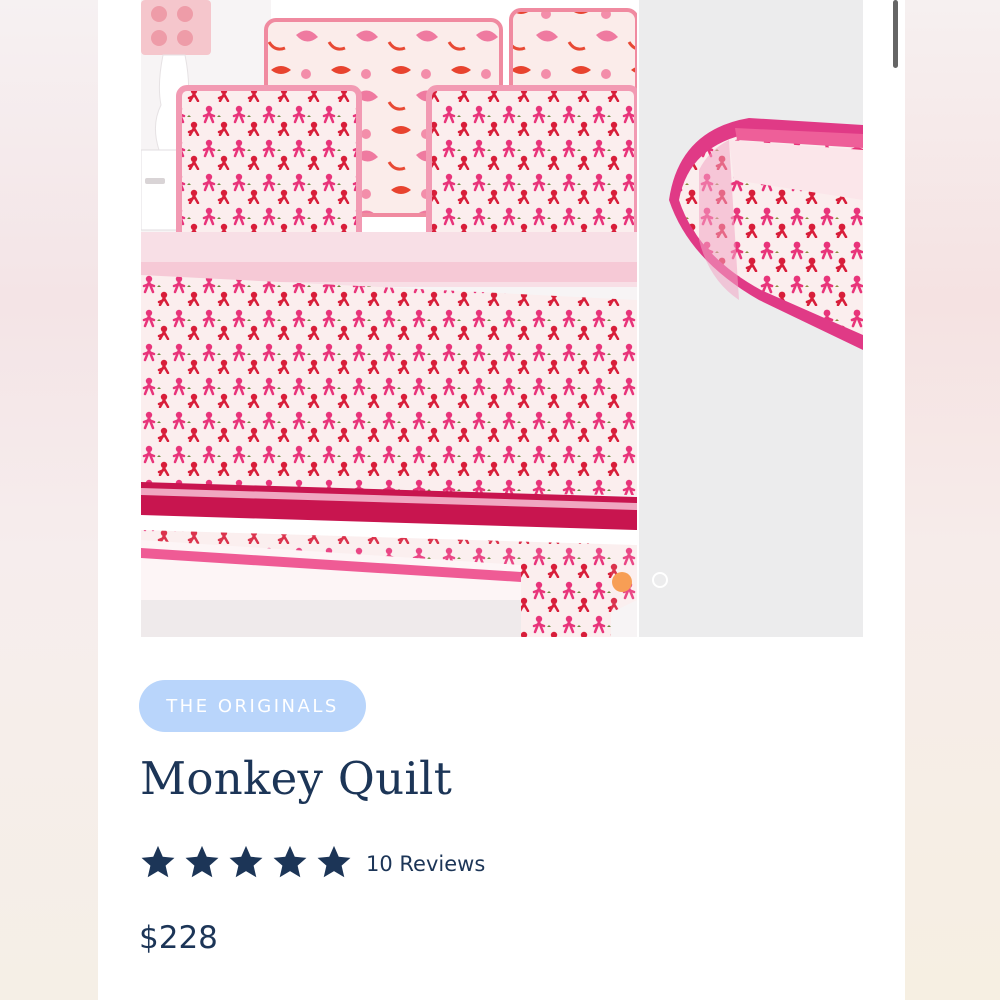 The height and width of the screenshot is (1000, 1000). Describe the element at coordinates (49, 500) in the screenshot. I see `background-left` at that location.